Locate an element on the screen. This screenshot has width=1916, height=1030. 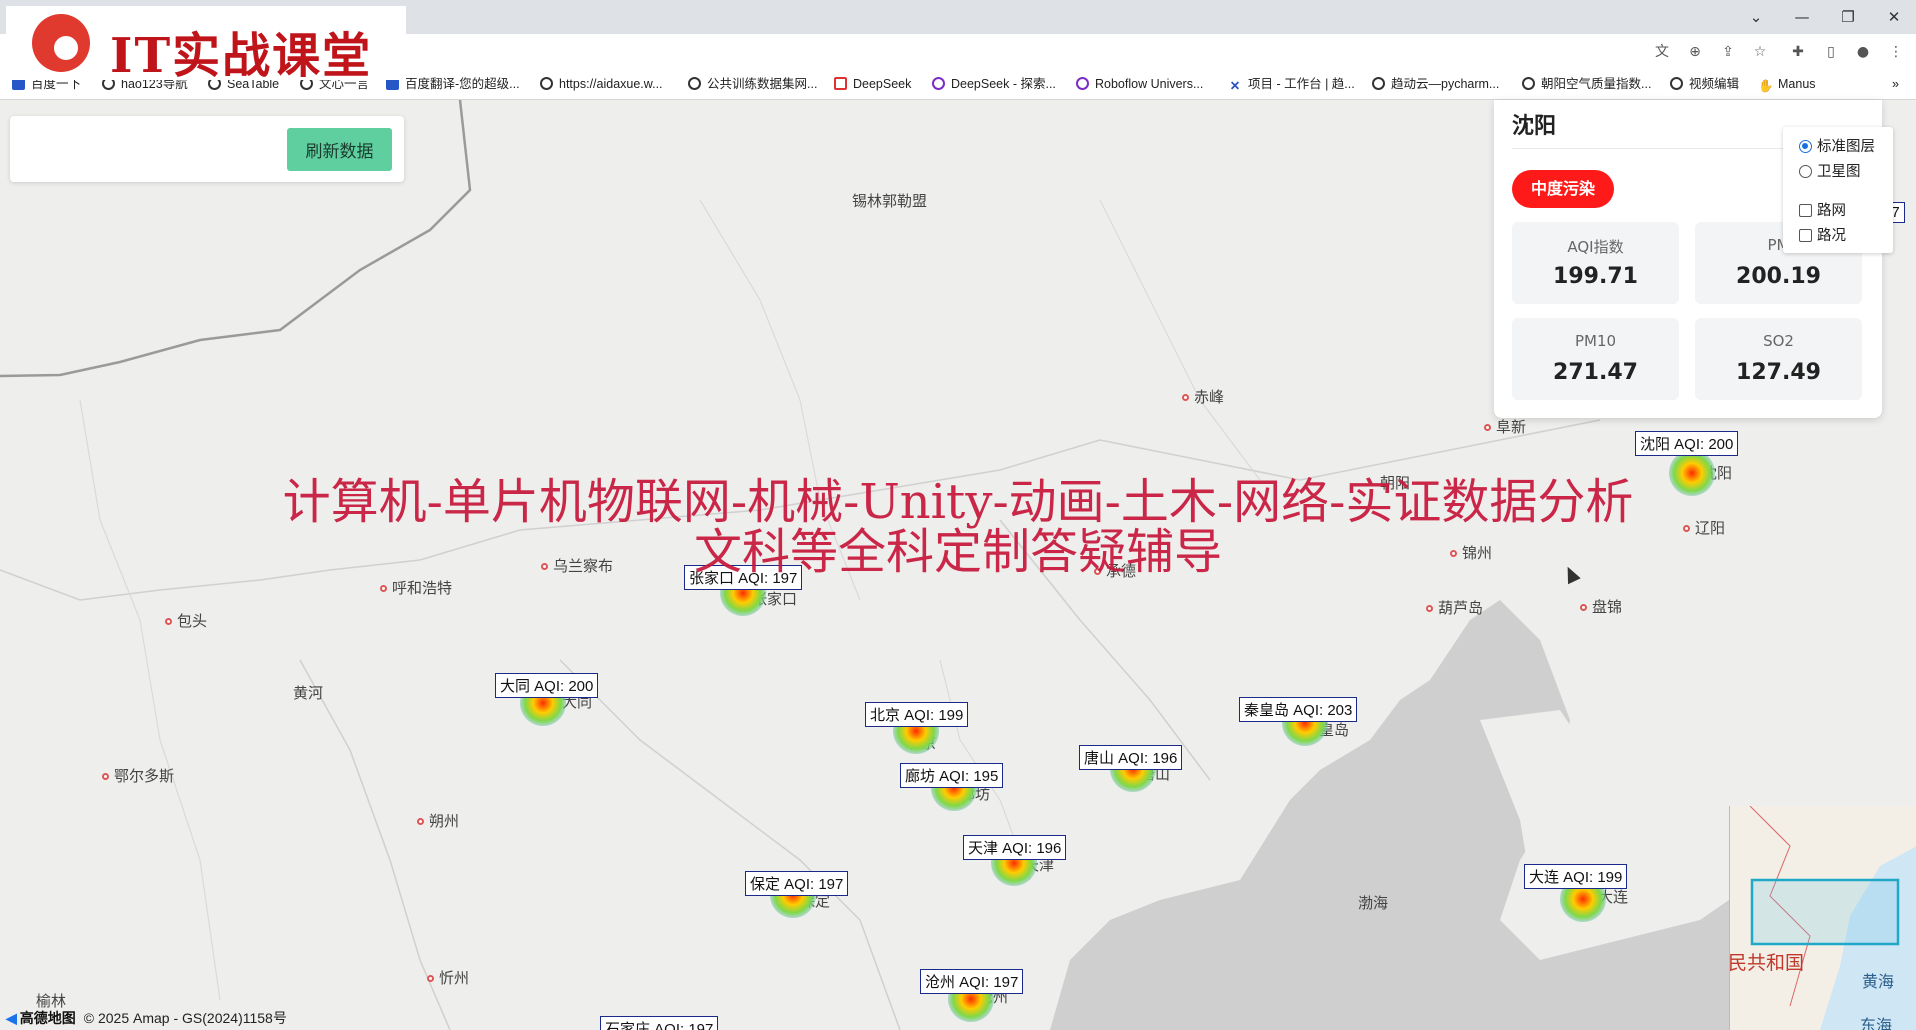
x-icon: ✕ is located at coordinates (1235, 86).